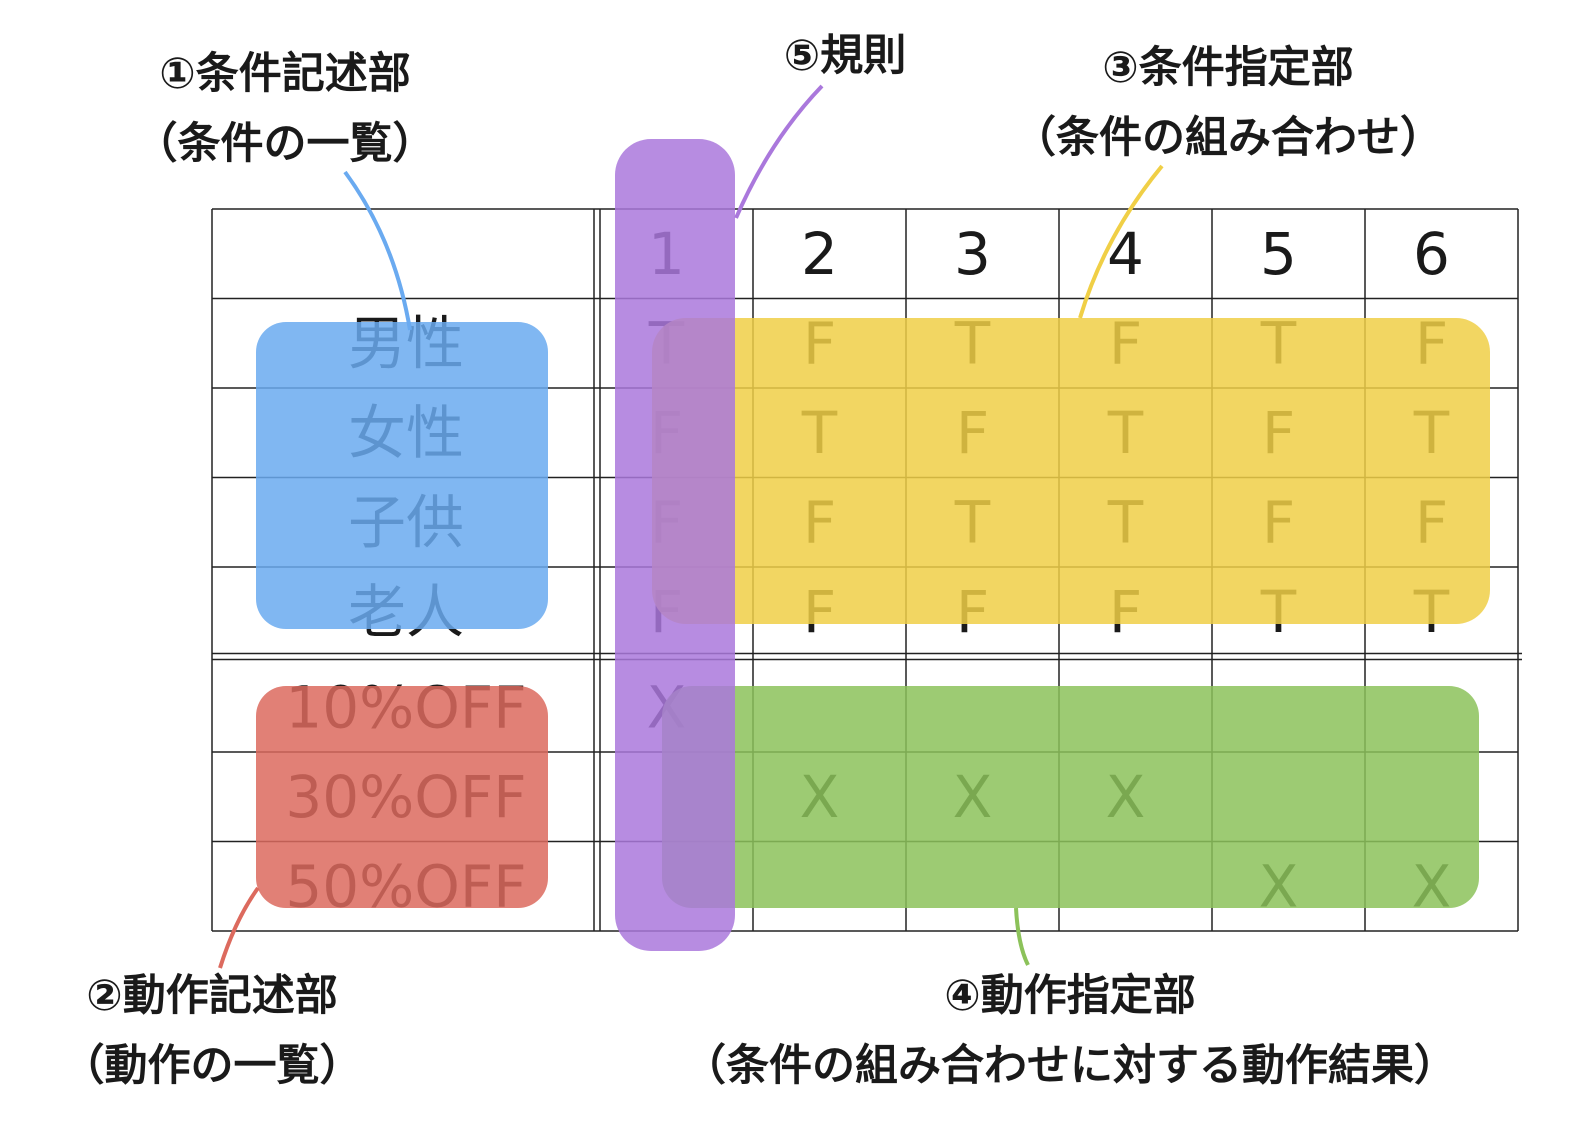 The width and height of the screenshot is (1588, 1136). I want to click on action-entry-leader-line, so click(1022, 936).